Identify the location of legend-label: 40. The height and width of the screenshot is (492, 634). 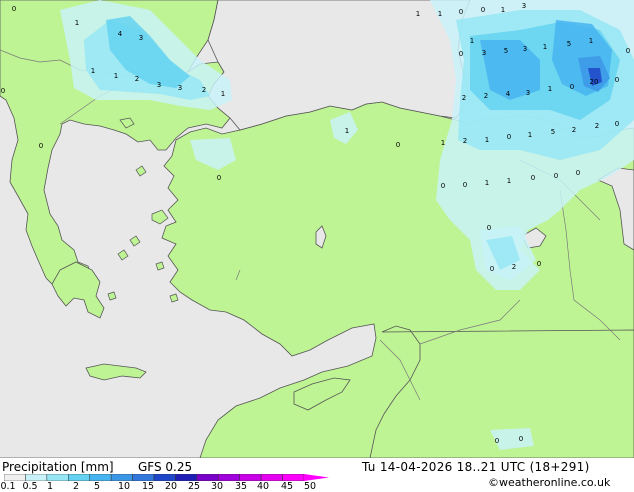
(263, 486).